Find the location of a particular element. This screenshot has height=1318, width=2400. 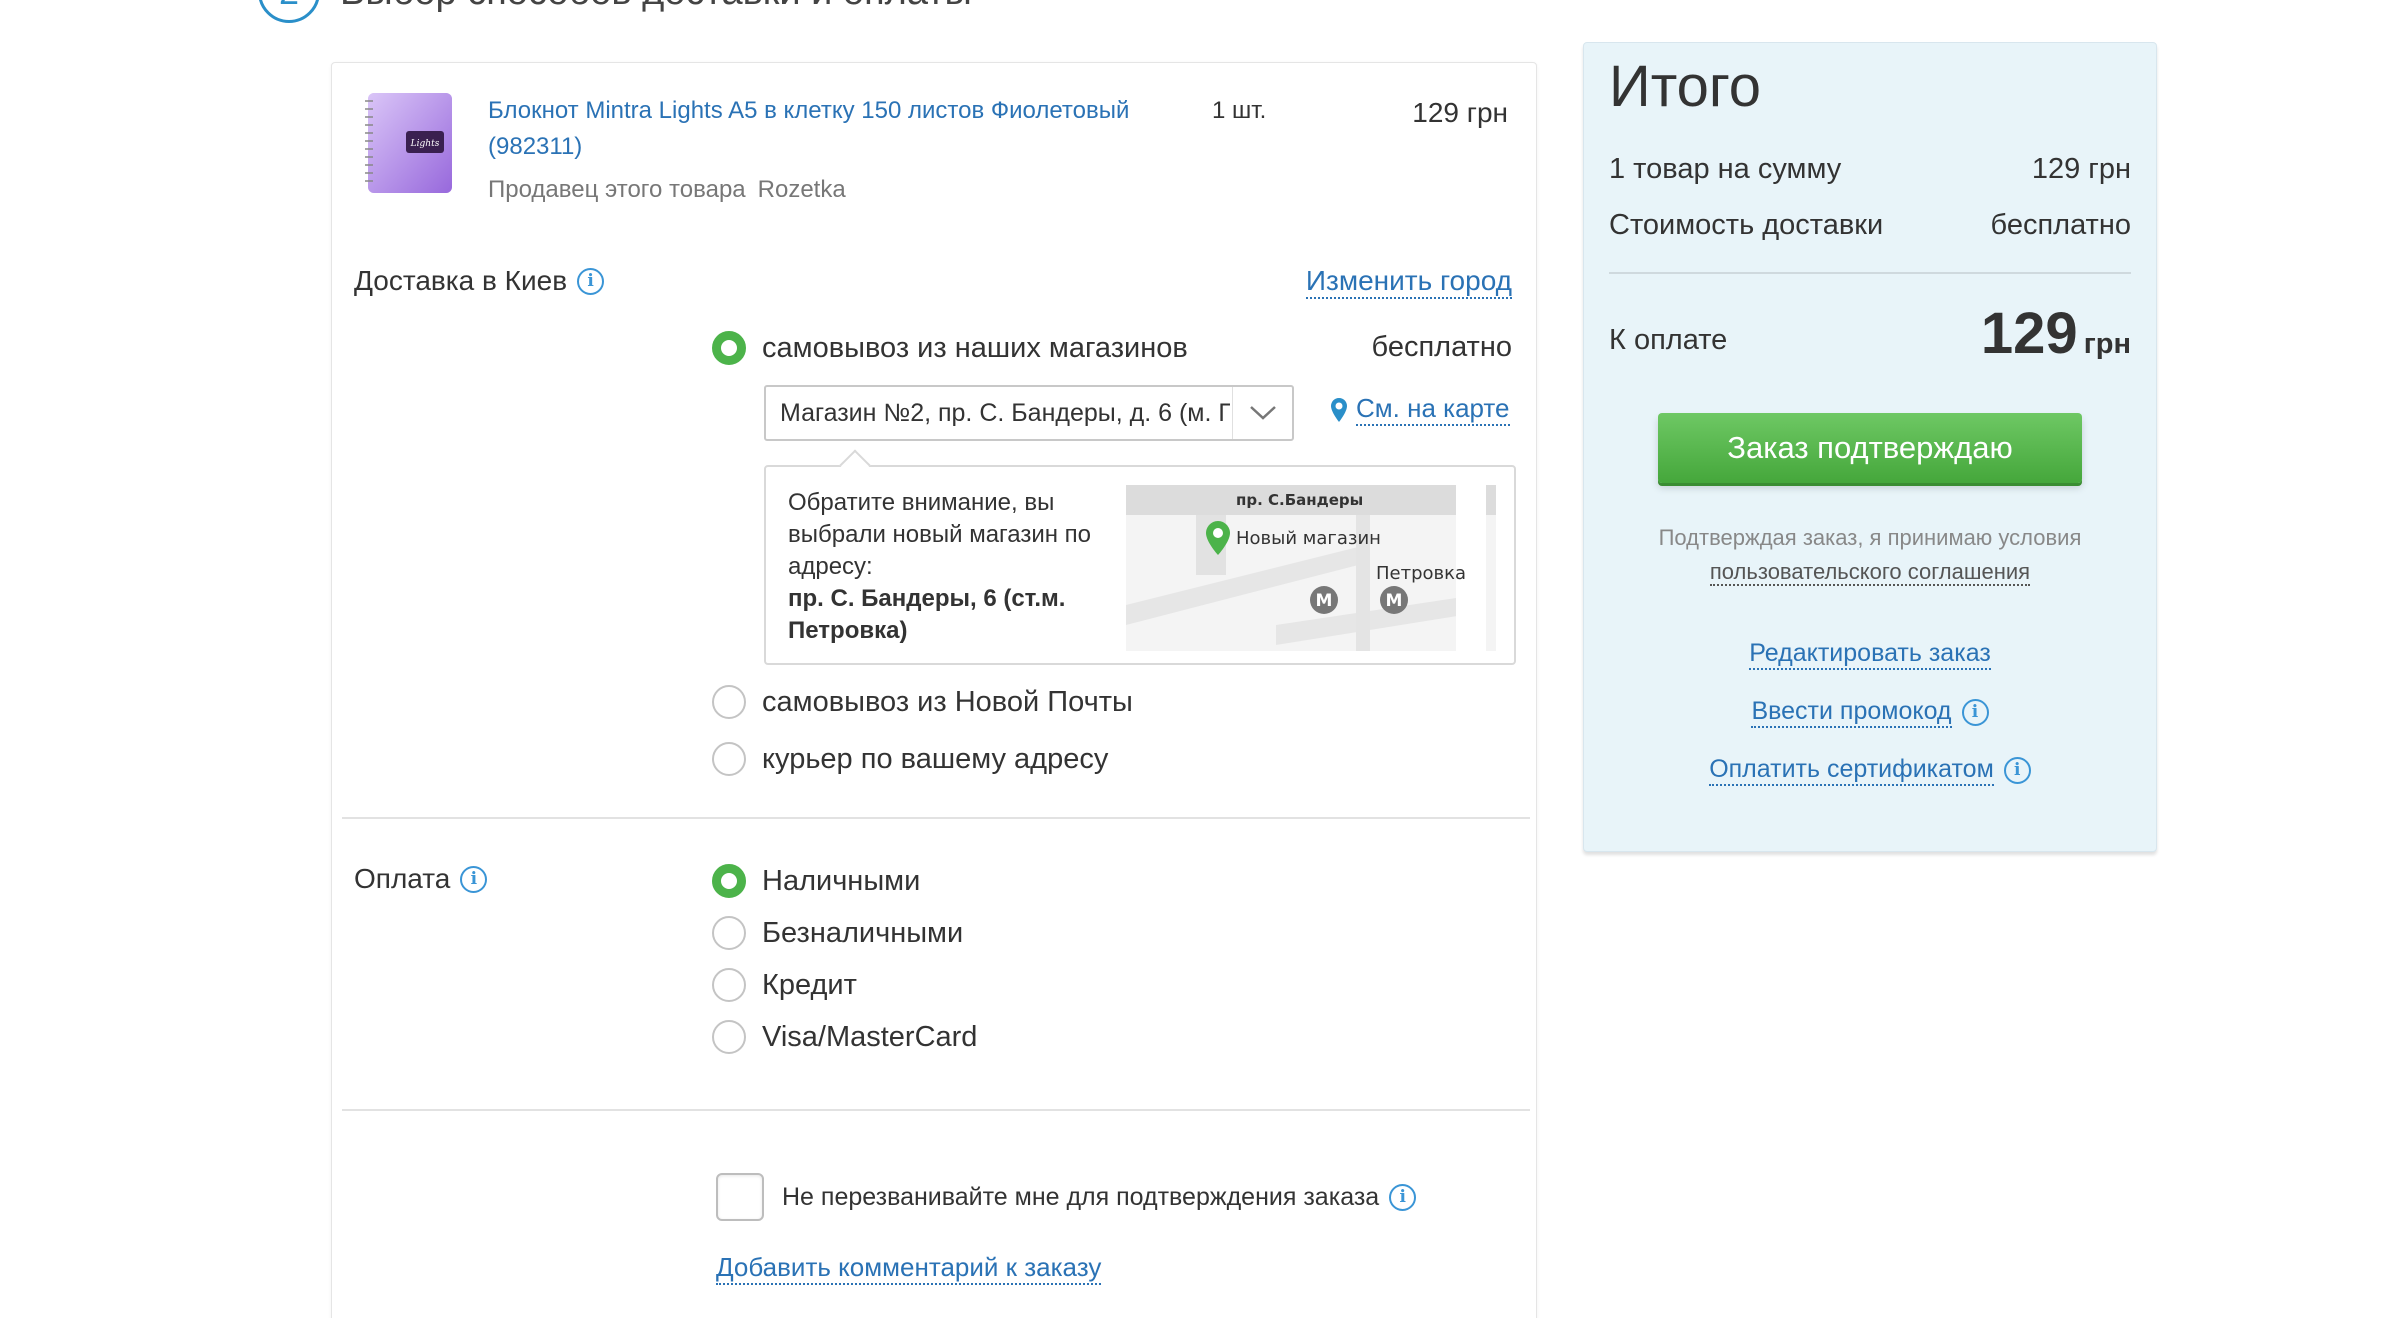

payment-option-credit: Кредит is located at coordinates (784, 985).